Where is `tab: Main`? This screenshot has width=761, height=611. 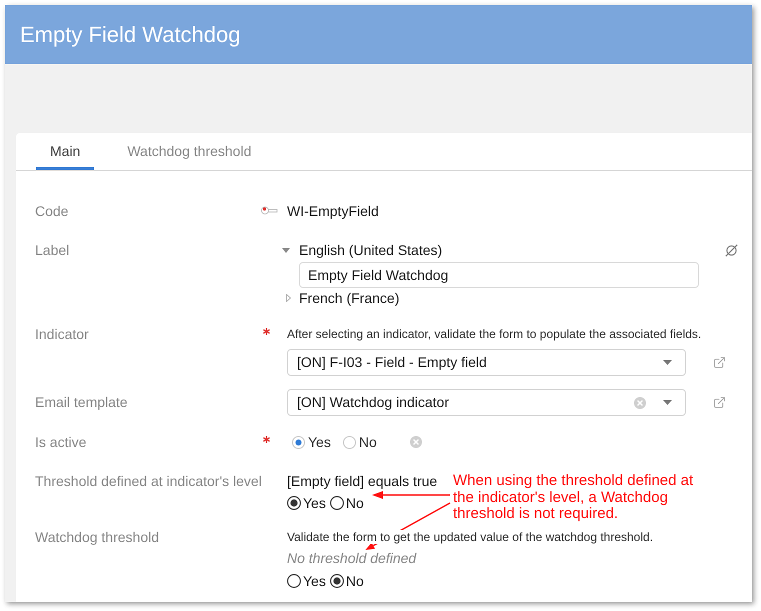 tab: Main is located at coordinates (65, 151).